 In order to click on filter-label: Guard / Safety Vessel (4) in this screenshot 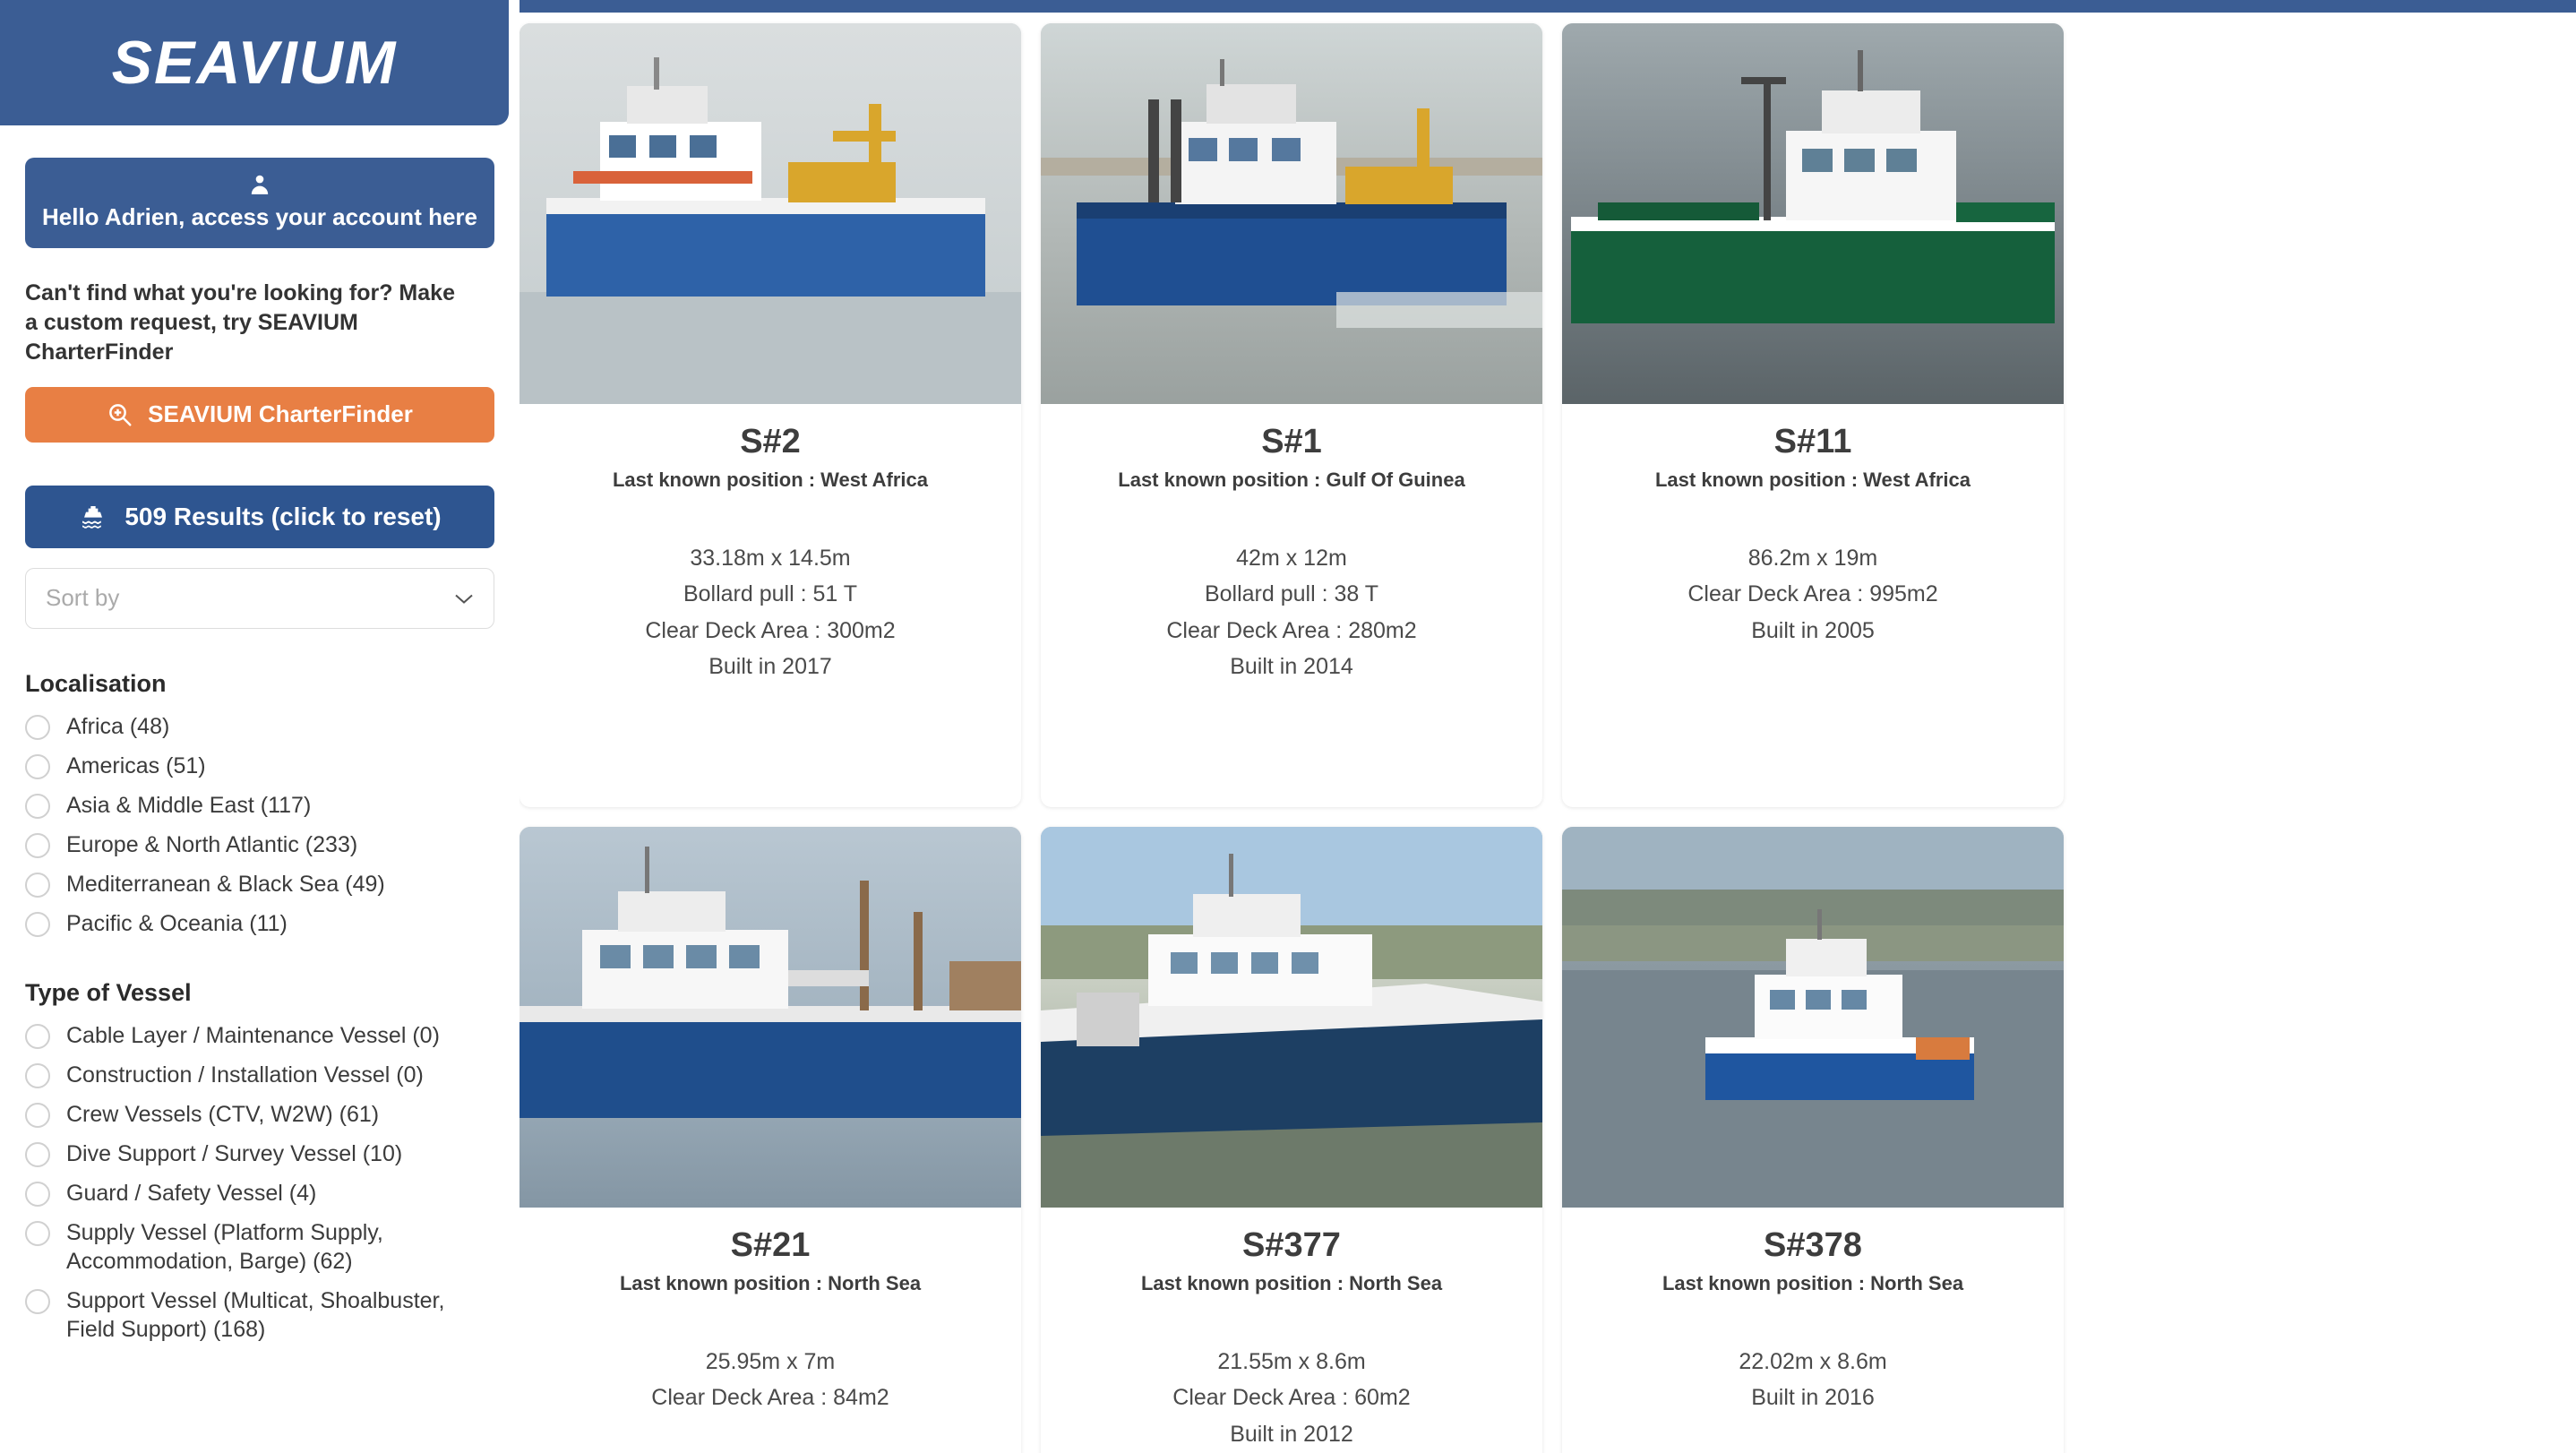, I will do `click(191, 1193)`.